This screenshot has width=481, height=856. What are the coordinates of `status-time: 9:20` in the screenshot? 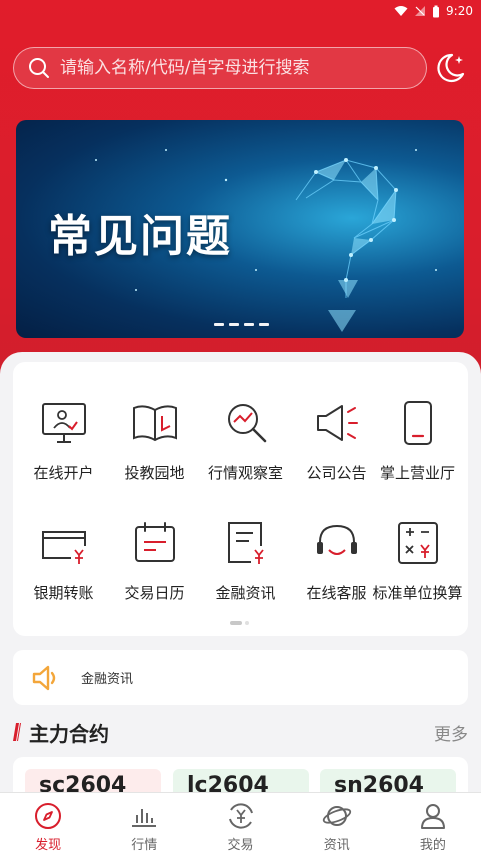 It's located at (459, 11).